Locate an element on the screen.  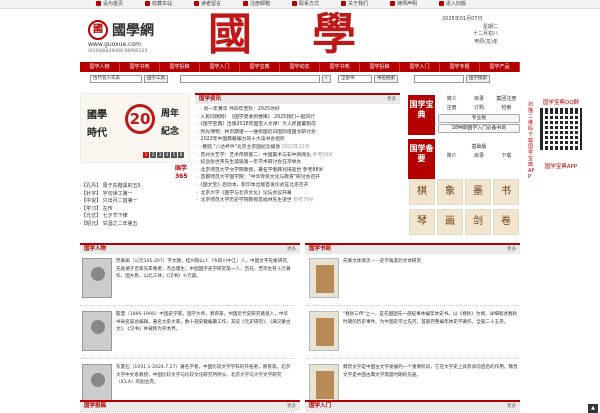
banner-page: 3 is located at coordinates (160, 155).